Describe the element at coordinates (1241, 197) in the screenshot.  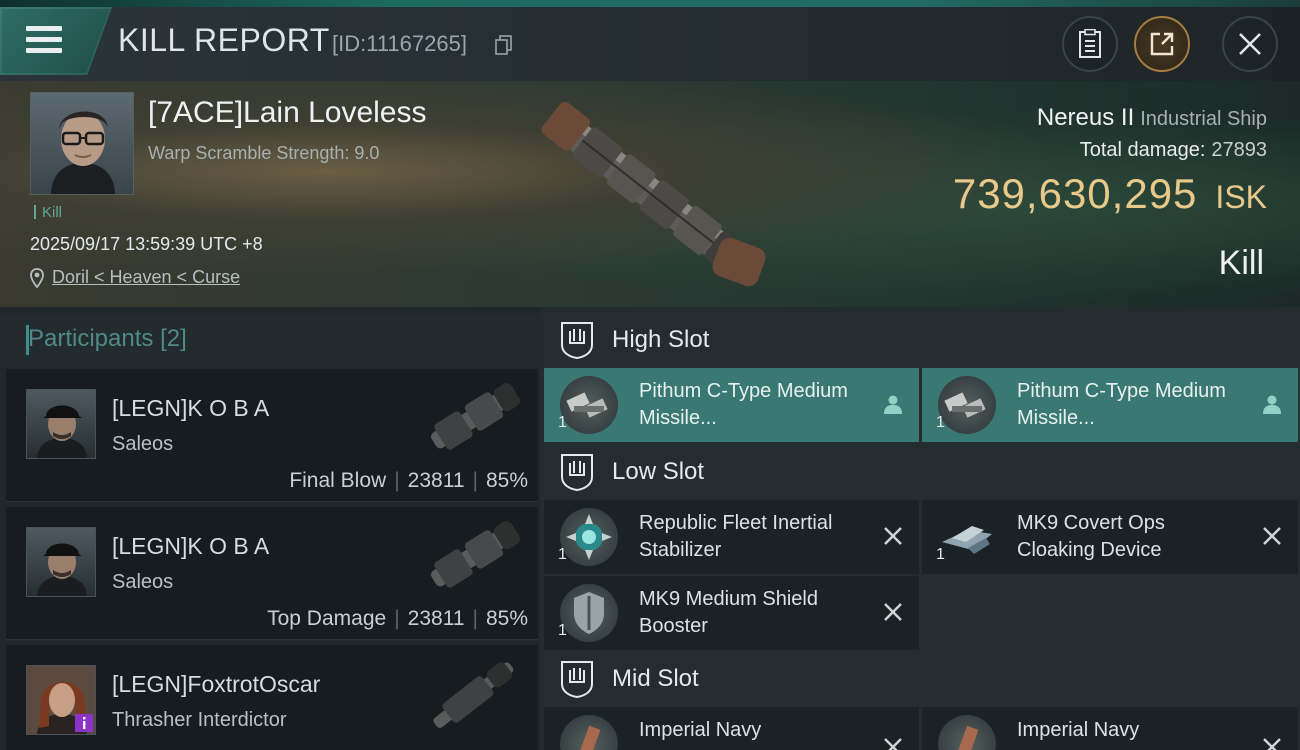
I see `isk-unit: ISK` at that location.